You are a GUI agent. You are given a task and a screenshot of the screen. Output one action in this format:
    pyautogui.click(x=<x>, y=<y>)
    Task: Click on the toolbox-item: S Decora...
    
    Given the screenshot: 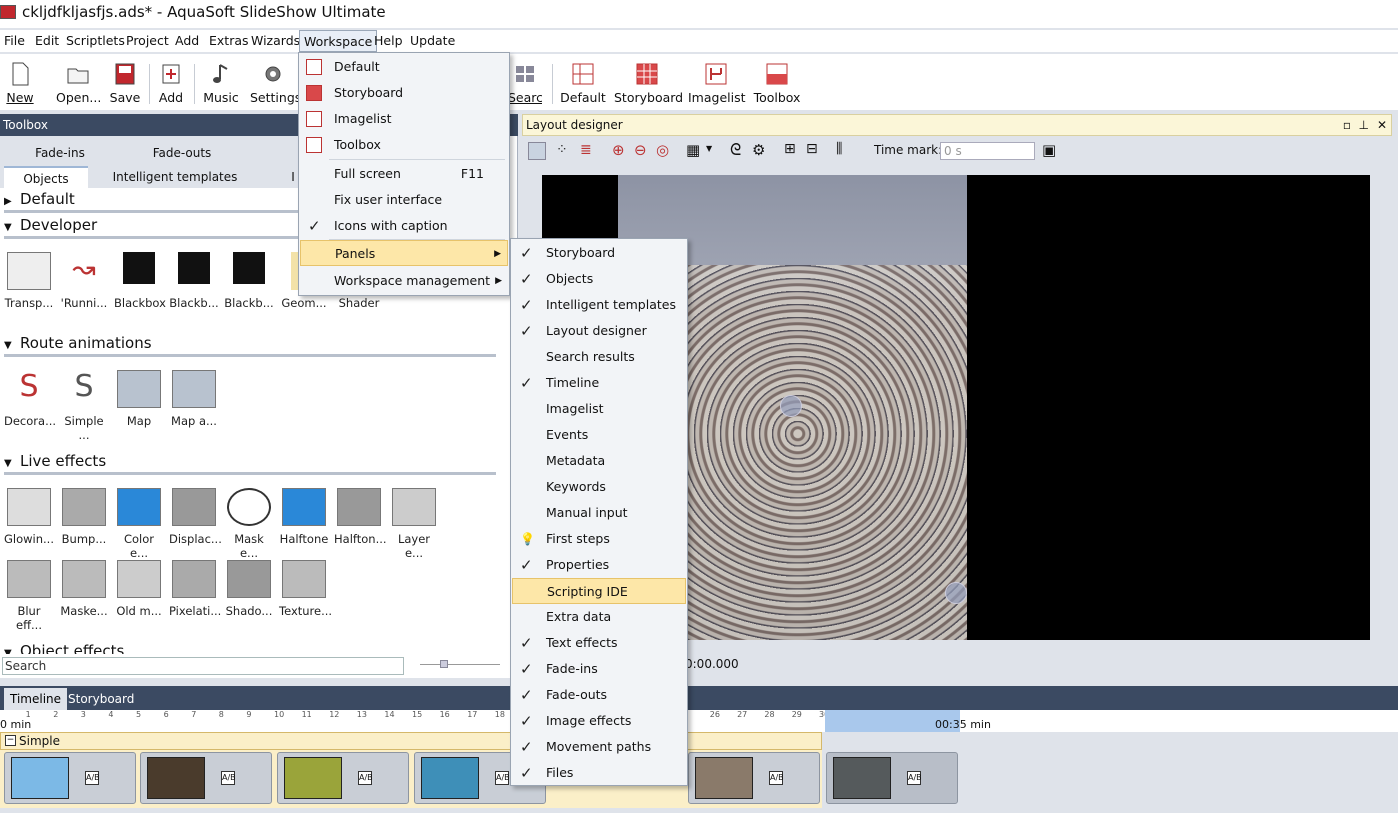 What is the action you would take?
    pyautogui.click(x=30, y=399)
    